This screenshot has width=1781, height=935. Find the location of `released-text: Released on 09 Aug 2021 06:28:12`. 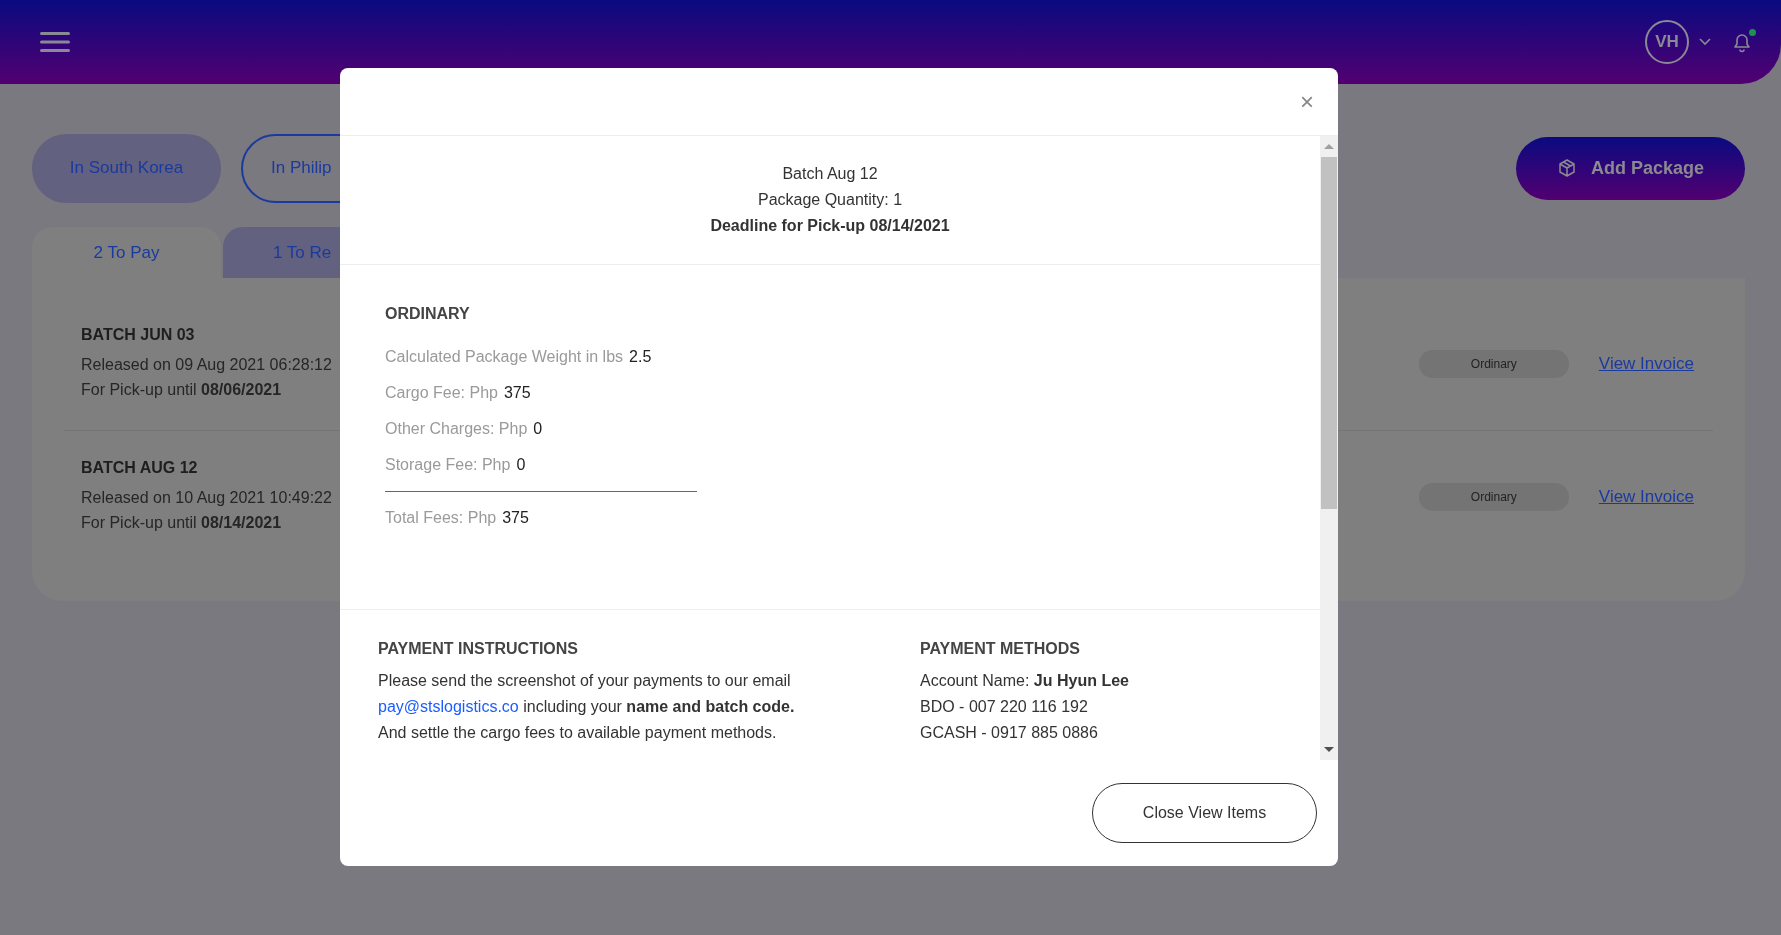

released-text: Released on 09 Aug 2021 06:28:12 is located at coordinates (206, 365).